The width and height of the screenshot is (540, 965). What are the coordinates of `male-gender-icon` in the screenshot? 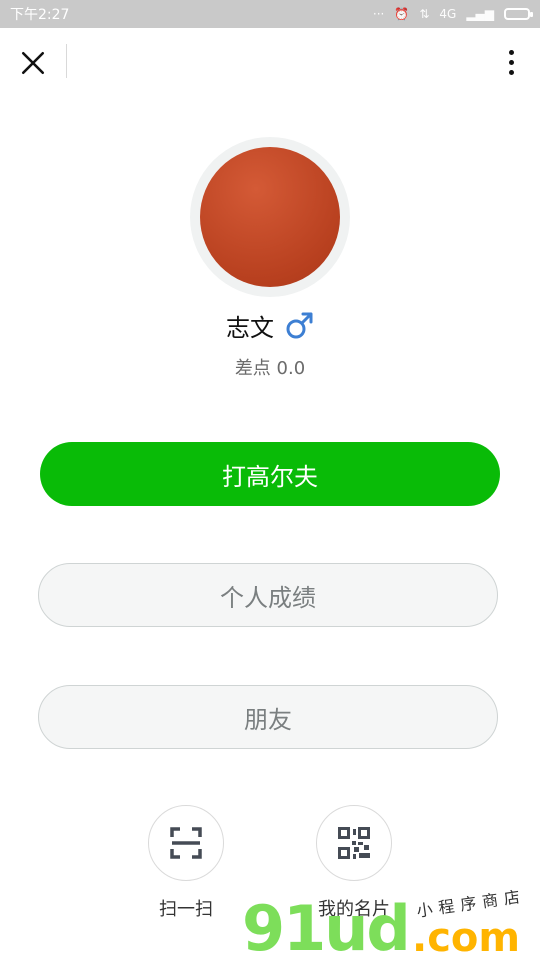 It's located at (299, 325).